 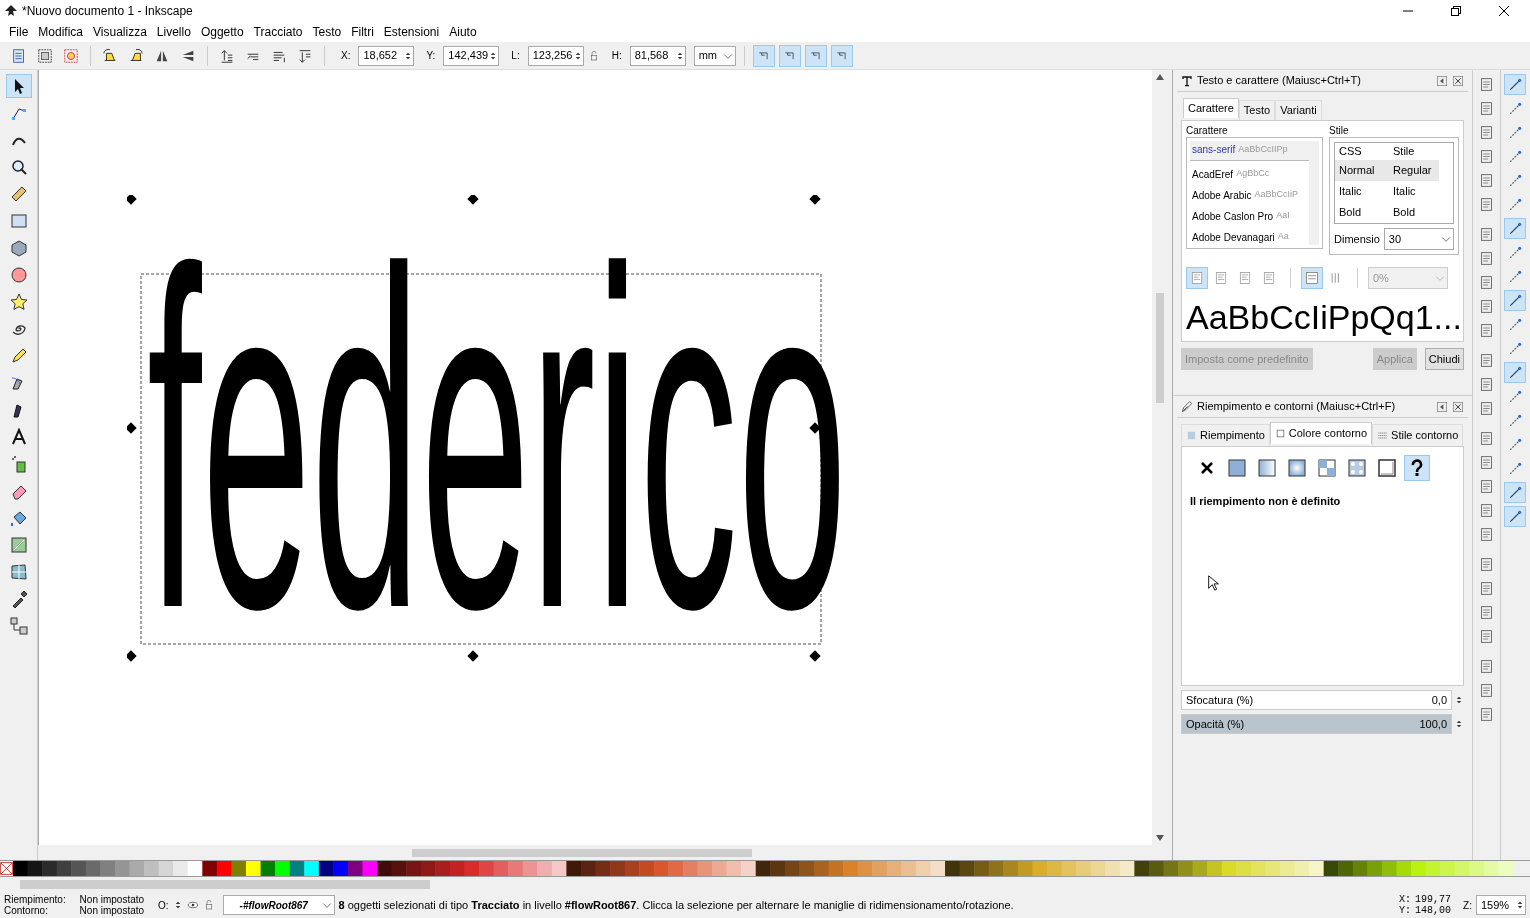 I want to click on status-message: Il riempimento non è definito, so click(x=1266, y=501).